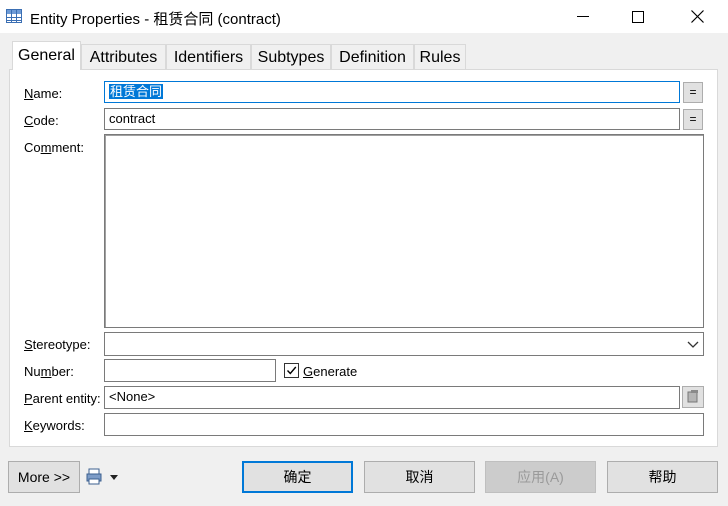 The height and width of the screenshot is (506, 728). Describe the element at coordinates (49, 371) in the screenshot. I see `number-label: Number:` at that location.